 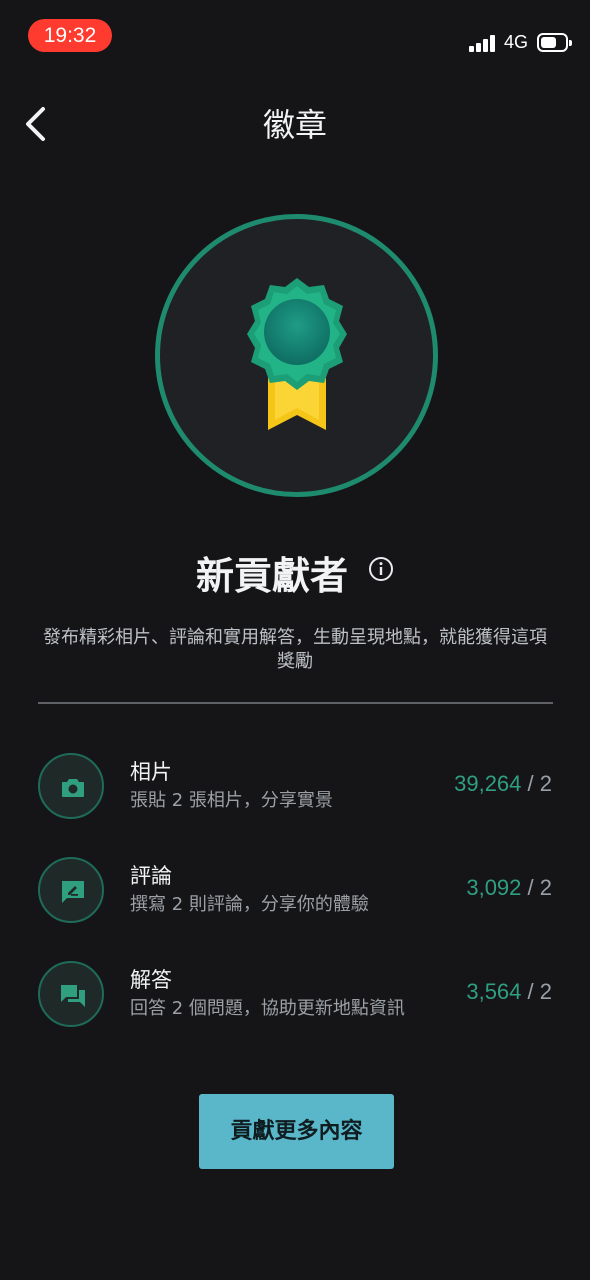 What do you see at coordinates (554, 42) in the screenshot?
I see `battery-icon` at bounding box center [554, 42].